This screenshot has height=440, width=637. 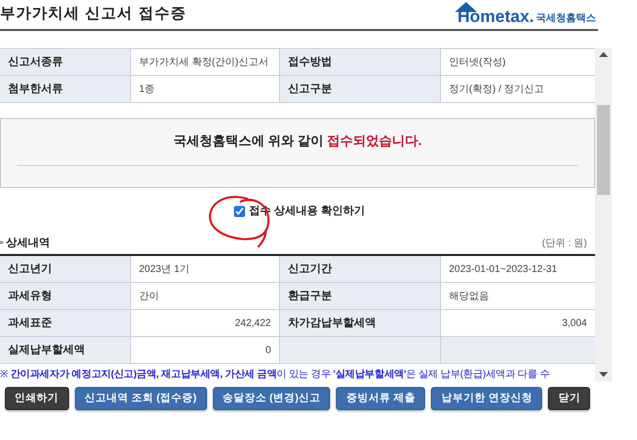 I want to click on scrollbar, so click(x=603, y=214).